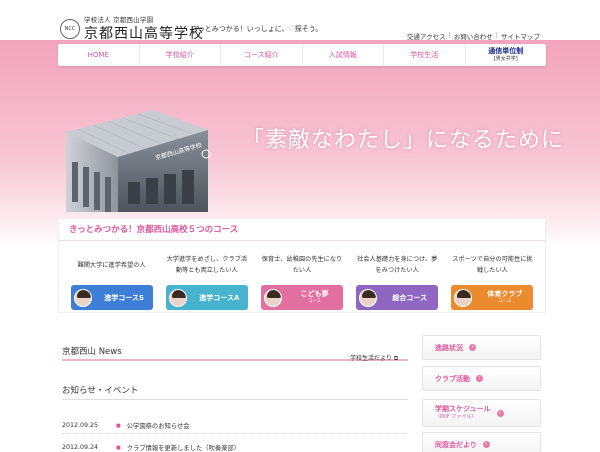  What do you see at coordinates (492, 297) in the screenshot?
I see `course-button-taiiku-club: 体育クラブ コース` at bounding box center [492, 297].